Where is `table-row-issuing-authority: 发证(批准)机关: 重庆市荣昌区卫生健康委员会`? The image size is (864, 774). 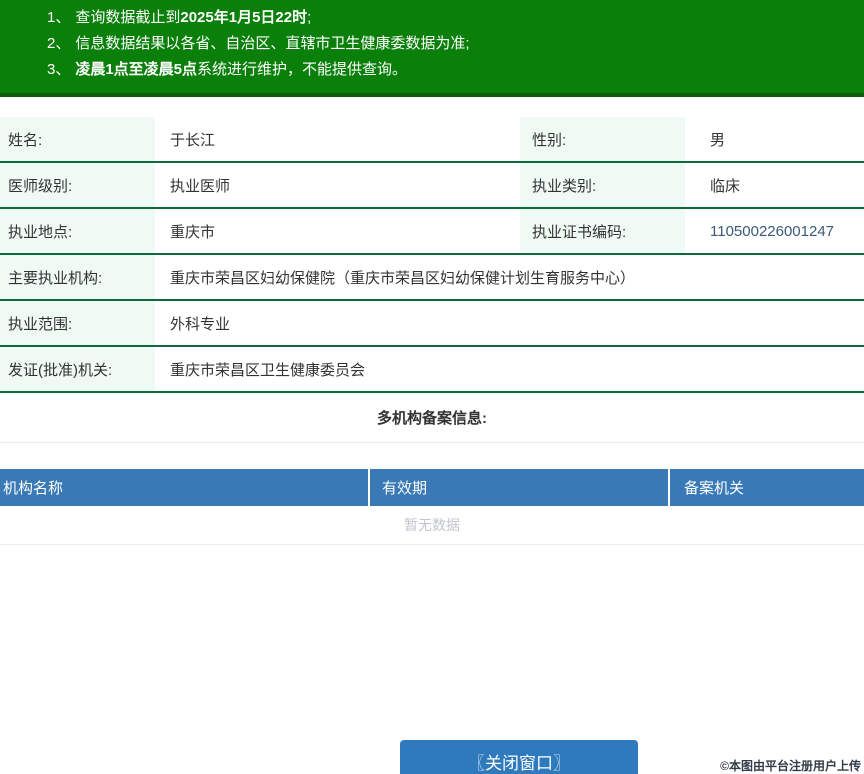 table-row-issuing-authority: 发证(批准)机关: 重庆市荣昌区卫生健康委员会 is located at coordinates (432, 370).